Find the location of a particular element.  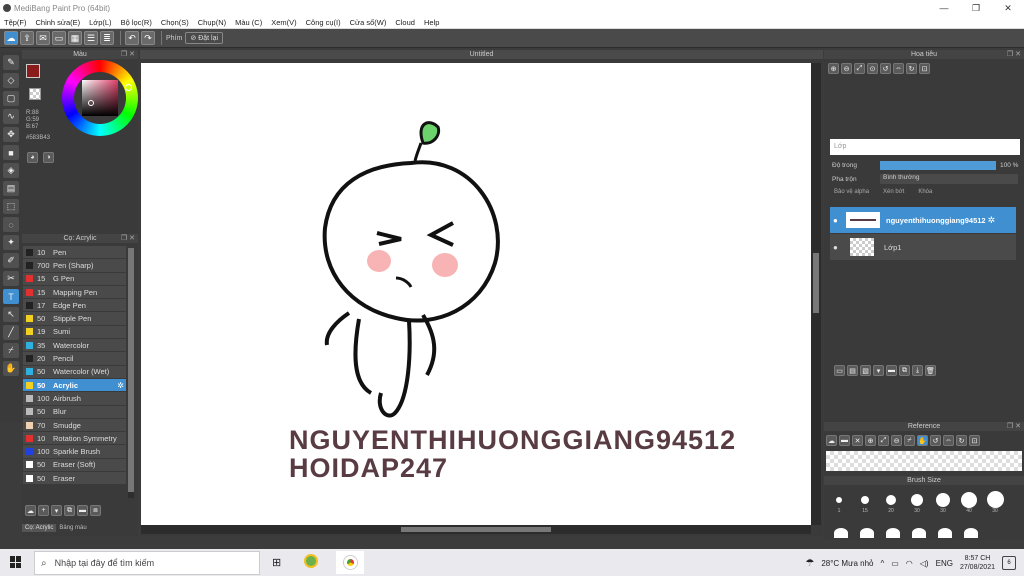

weather-text: 28°C Mưa nhỏ is located at coordinates (847, 563).